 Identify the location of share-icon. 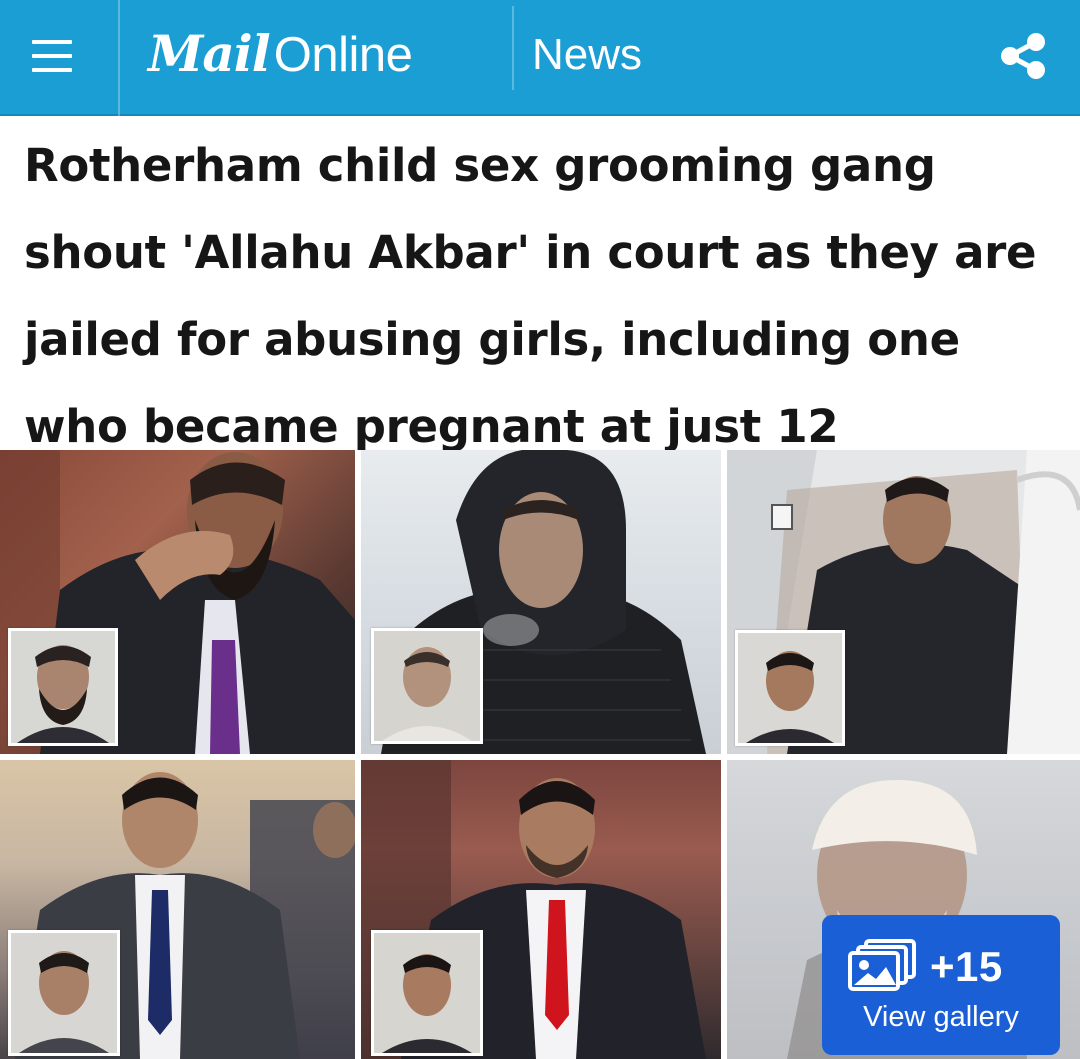
(1024, 56).